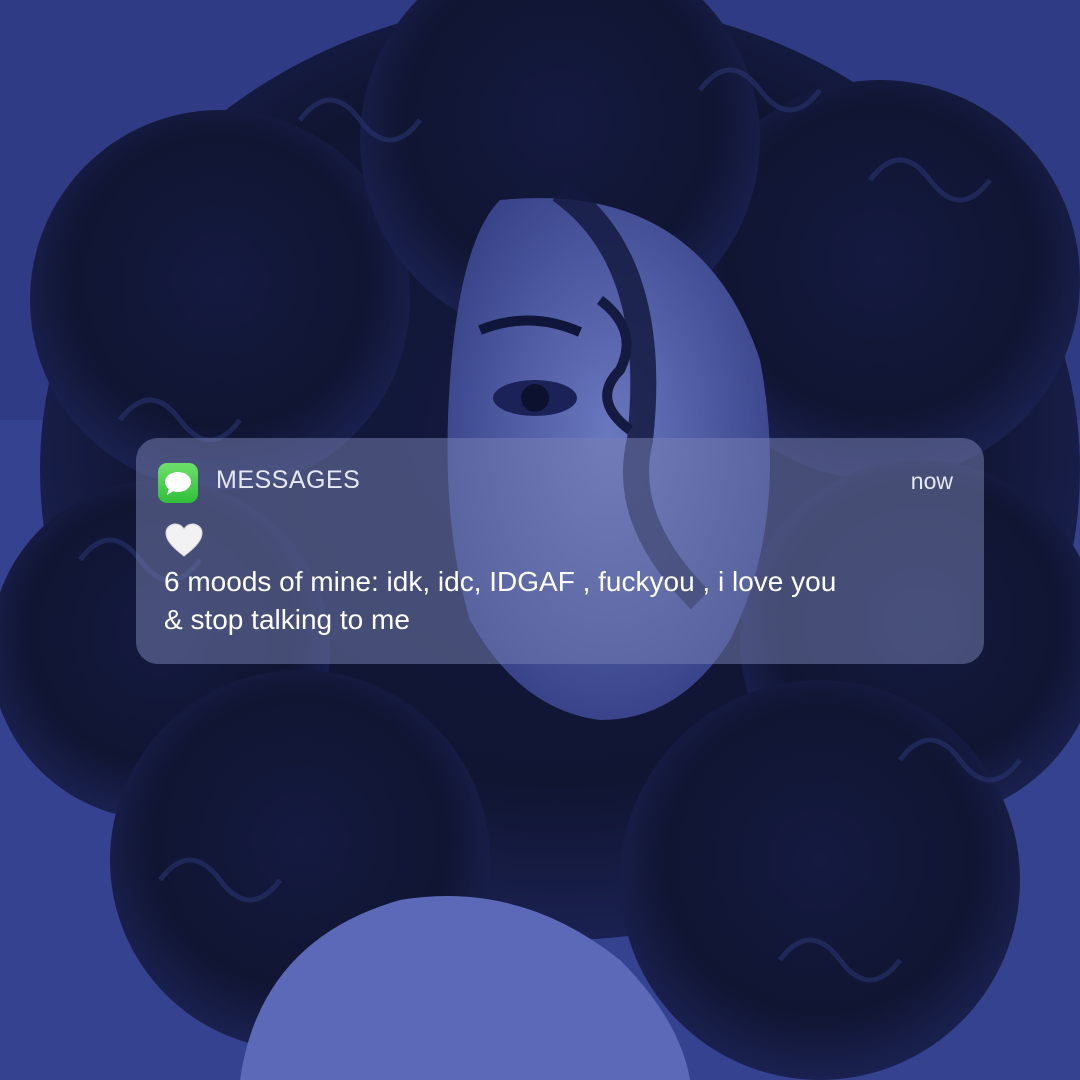 The height and width of the screenshot is (1080, 1080). Describe the element at coordinates (287, 619) in the screenshot. I see `message-text-line-2: & stop talking to me` at that location.